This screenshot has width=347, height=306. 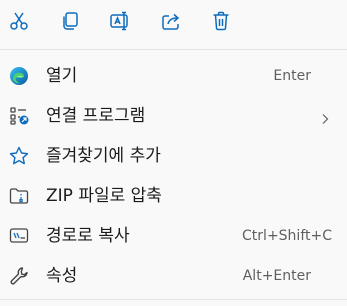 I want to click on share-icon, so click(x=171, y=21).